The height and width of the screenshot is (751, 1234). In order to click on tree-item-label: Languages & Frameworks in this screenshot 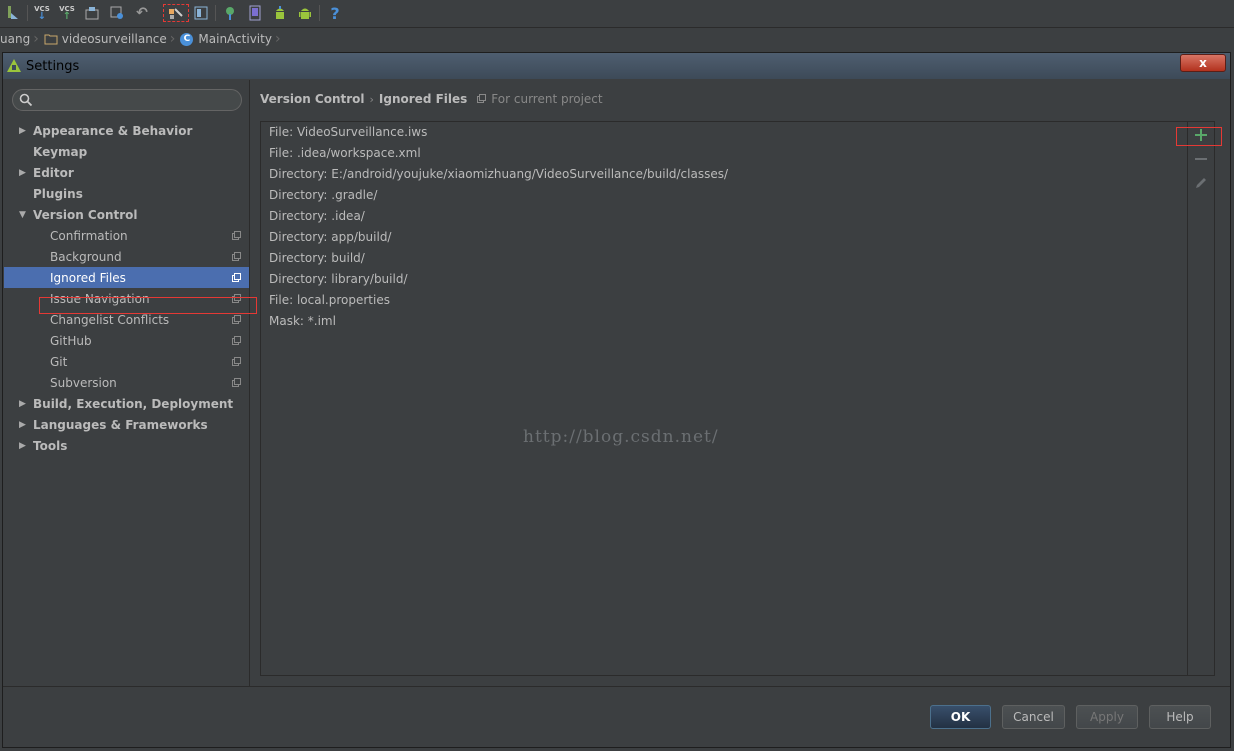, I will do `click(120, 424)`.